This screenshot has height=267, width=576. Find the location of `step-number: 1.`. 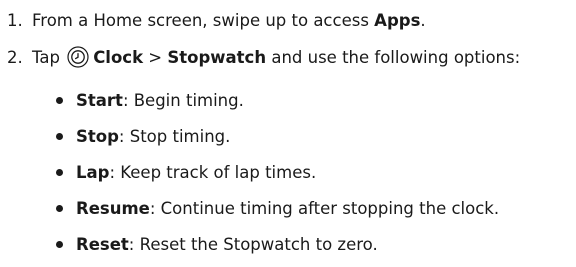

step-number: 1. is located at coordinates (15, 20).